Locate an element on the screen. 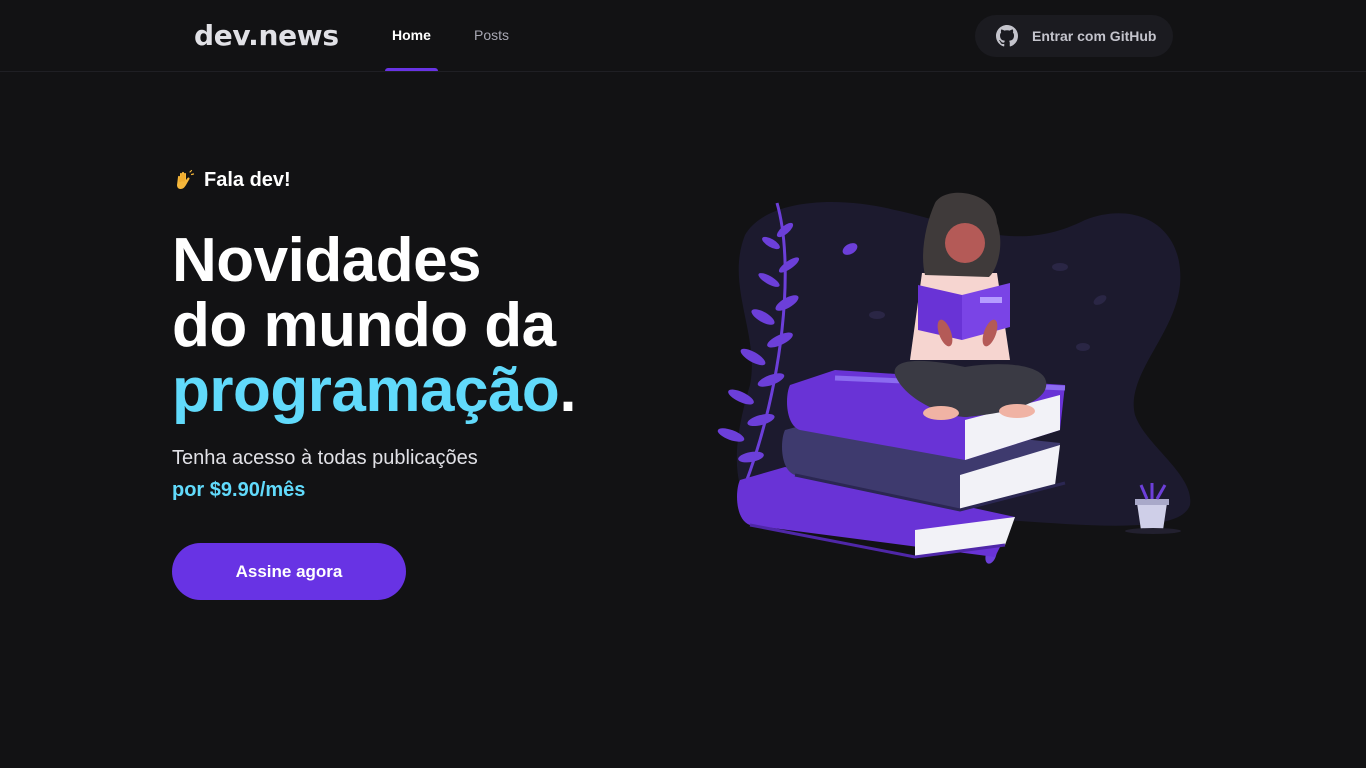 The height and width of the screenshot is (768, 1366). headline-line-1: Novidades is located at coordinates (327, 260).